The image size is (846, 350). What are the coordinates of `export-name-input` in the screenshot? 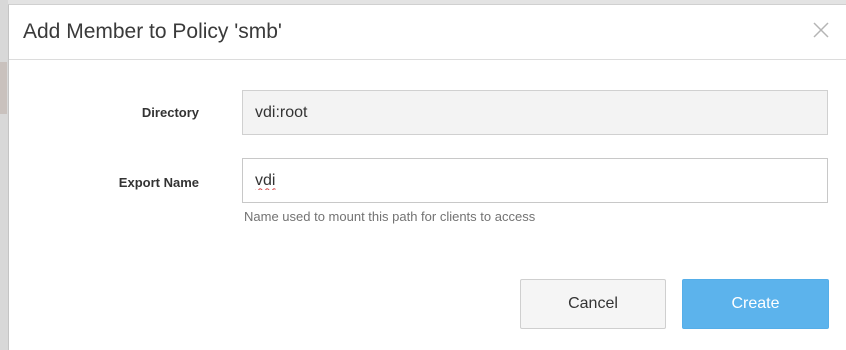 It's located at (535, 180).